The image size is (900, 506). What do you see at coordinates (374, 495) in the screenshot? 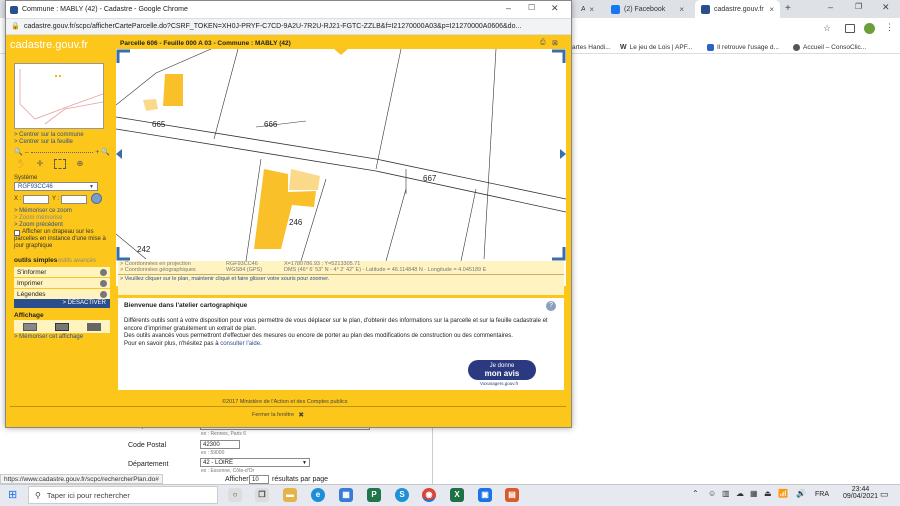
I see `publisher-icon: P` at bounding box center [374, 495].